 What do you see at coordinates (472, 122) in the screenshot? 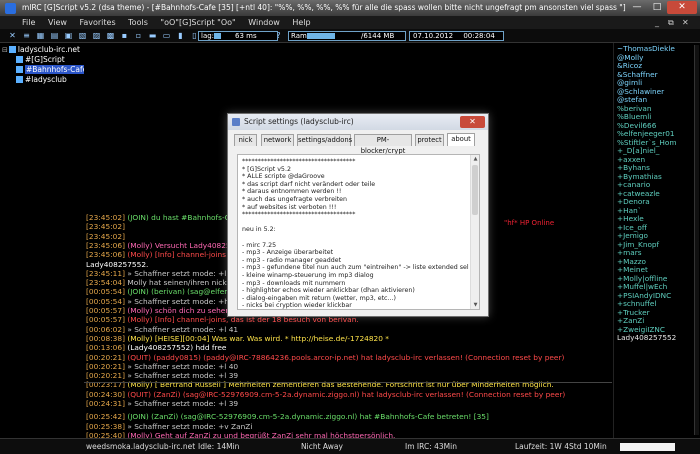
I see `dialog-close-icon: ✕` at bounding box center [472, 122].